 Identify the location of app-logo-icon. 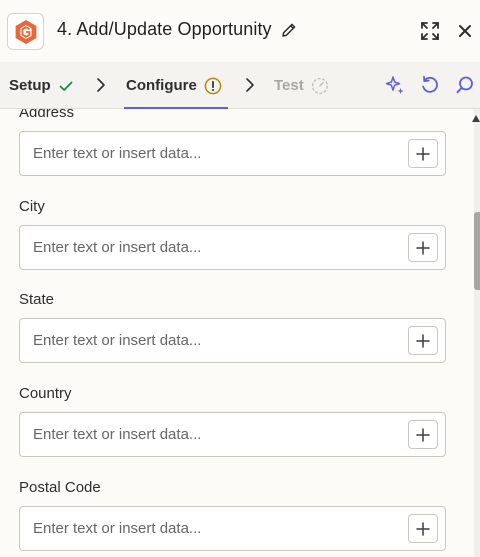
(25, 31).